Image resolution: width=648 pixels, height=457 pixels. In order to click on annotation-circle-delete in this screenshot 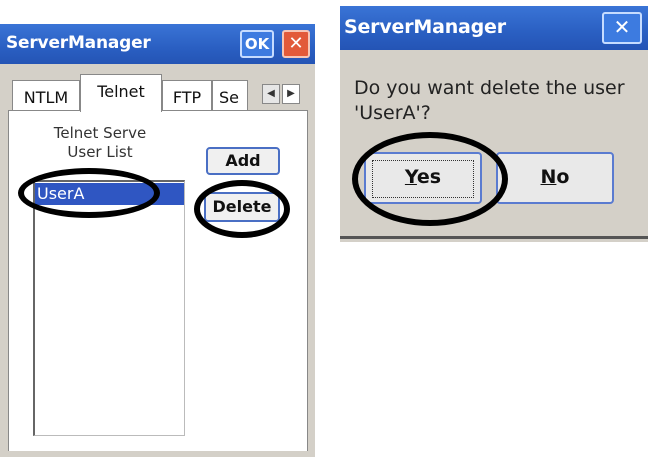, I will do `click(242, 209)`.